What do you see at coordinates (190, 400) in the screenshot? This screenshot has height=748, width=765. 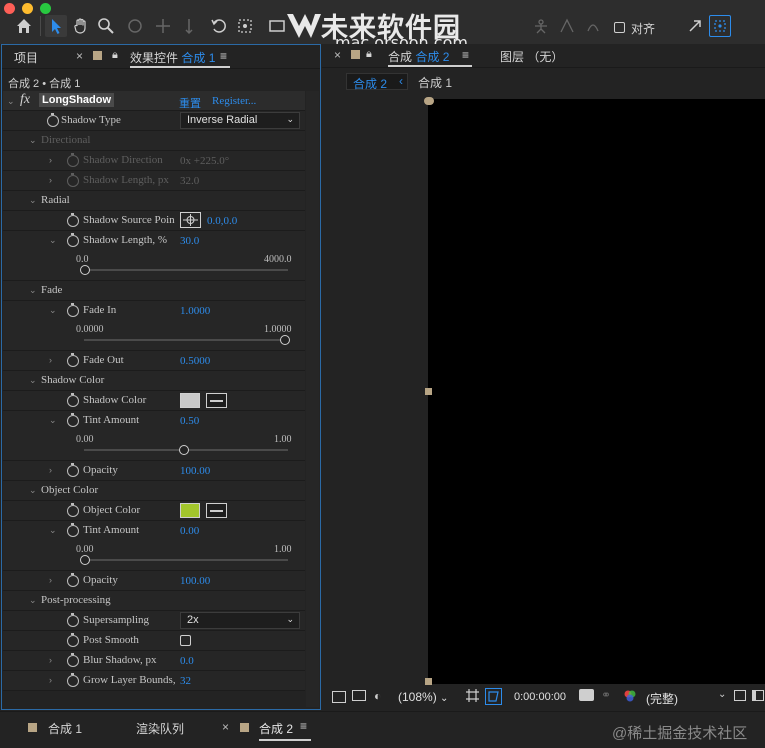 I see `shadow-color-swatch` at bounding box center [190, 400].